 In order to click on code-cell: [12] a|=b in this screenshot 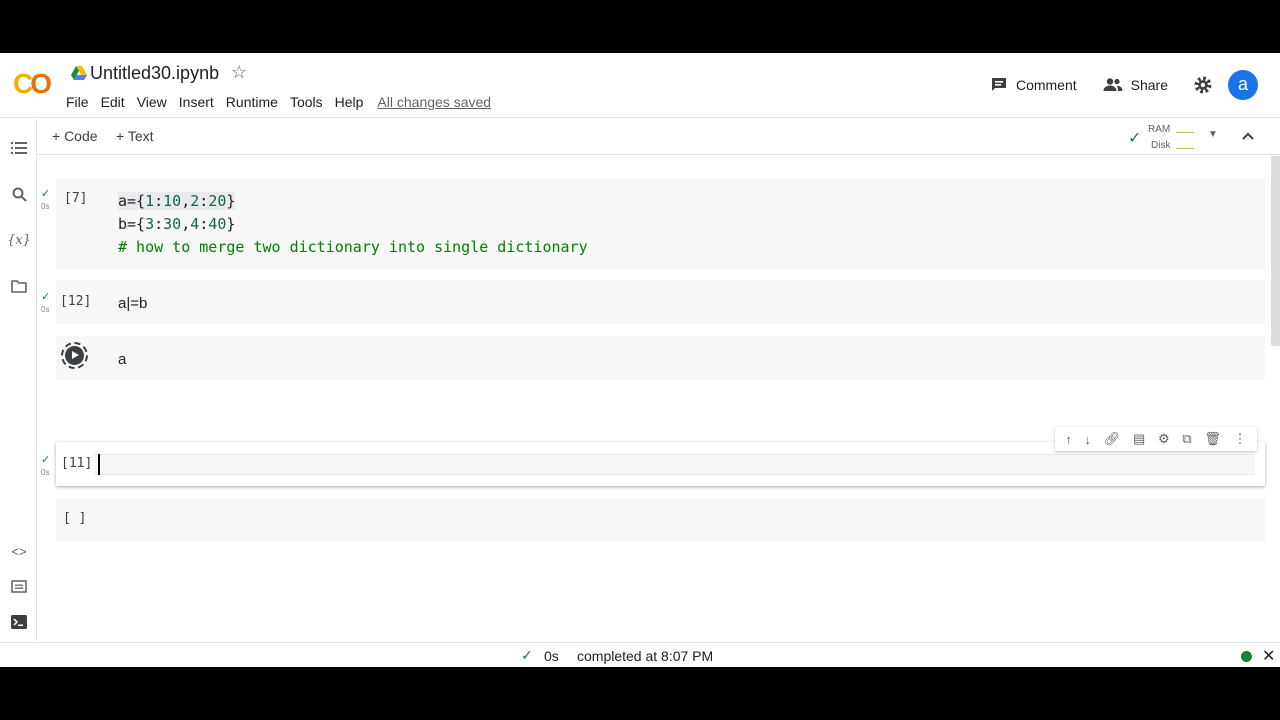, I will do `click(660, 302)`.